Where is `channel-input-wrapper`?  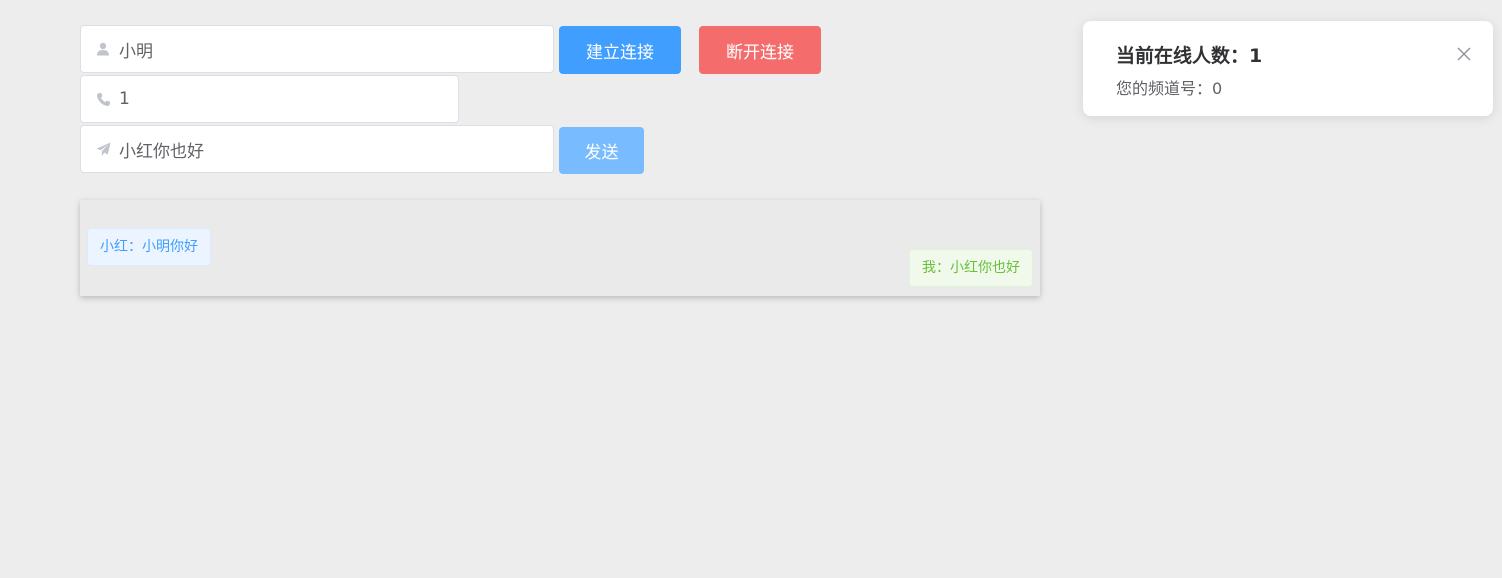 channel-input-wrapper is located at coordinates (269, 99).